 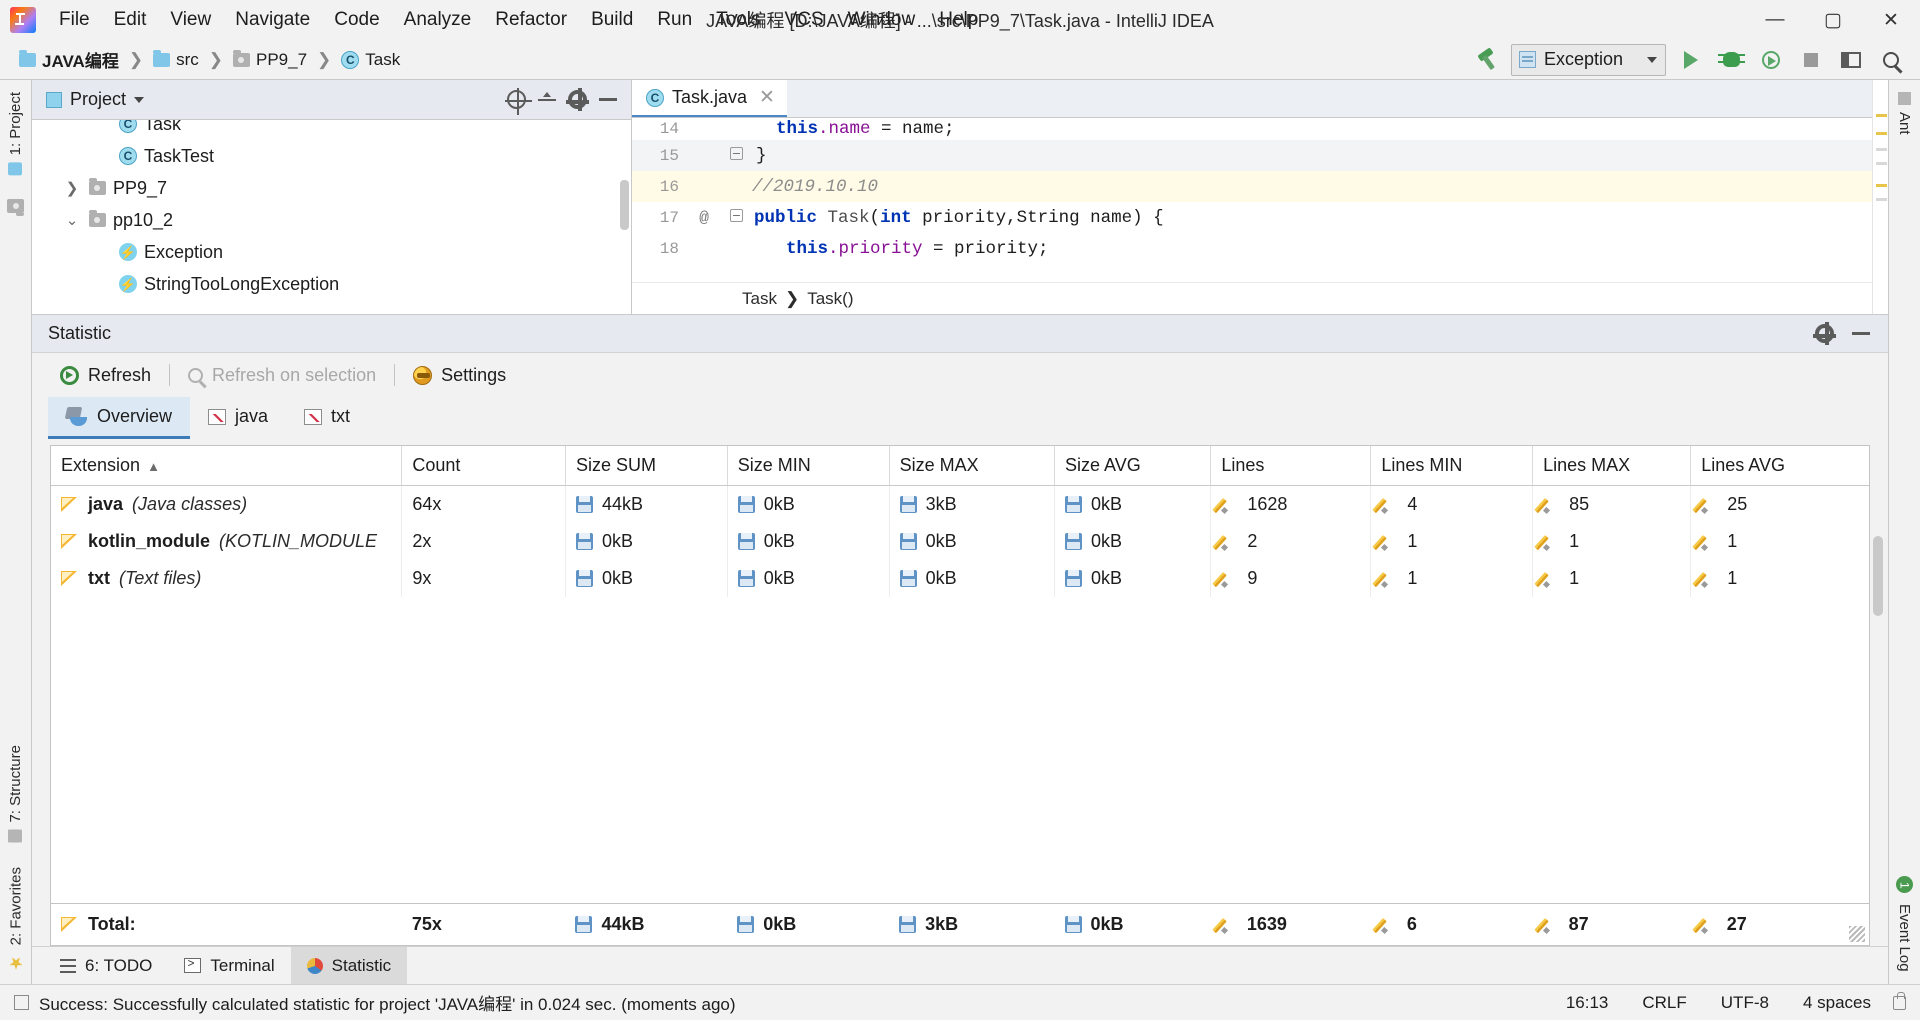 I want to click on menu-item-refactor: Refactor, so click(x=531, y=20).